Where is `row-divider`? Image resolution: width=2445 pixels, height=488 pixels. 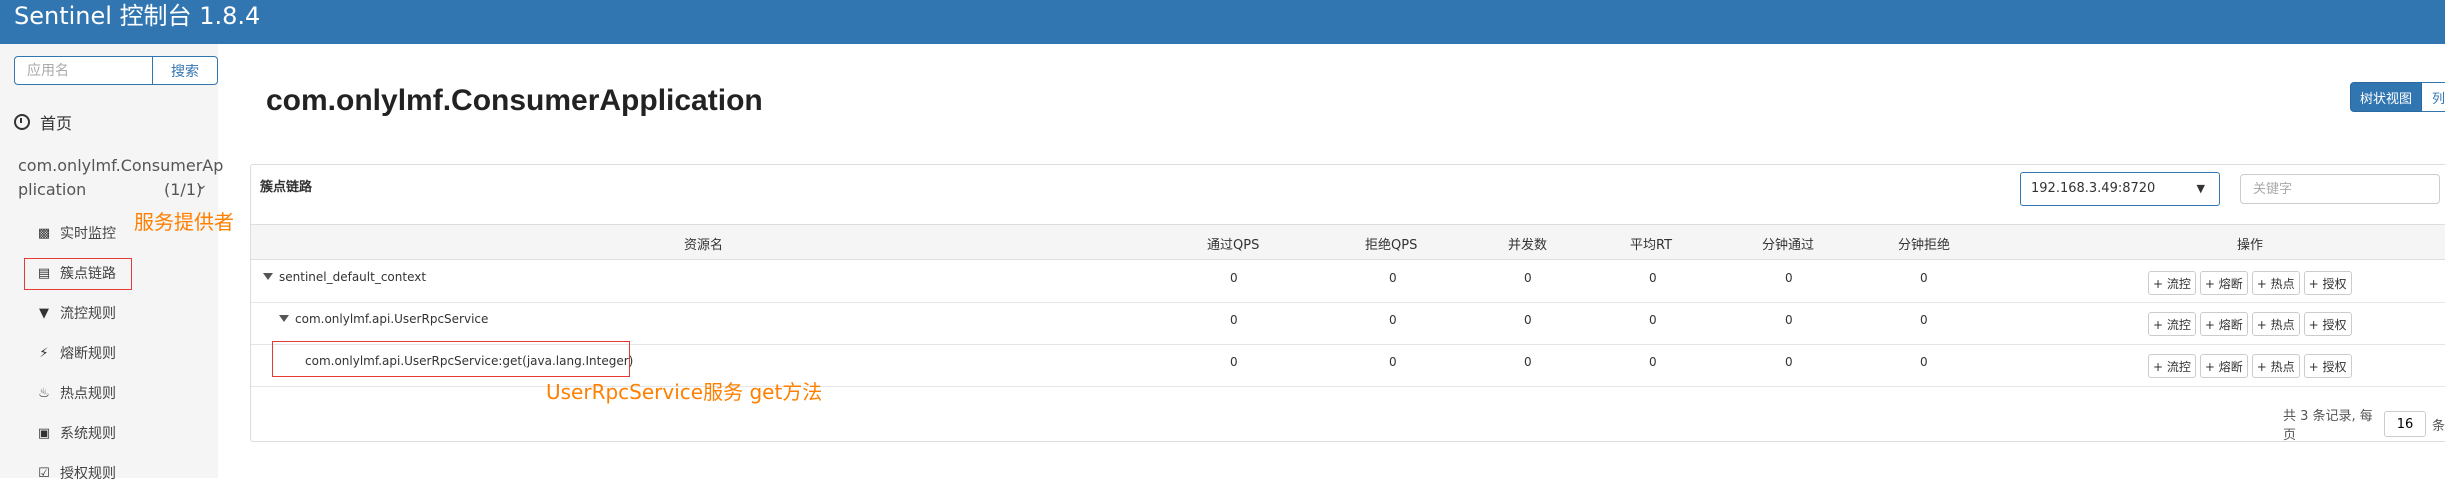 row-divider is located at coordinates (1348, 302).